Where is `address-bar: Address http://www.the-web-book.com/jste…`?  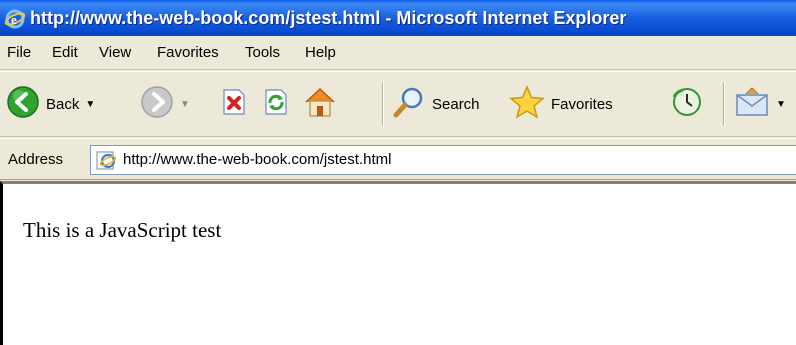 address-bar: Address http://www.the-web-book.com/jste… is located at coordinates (398, 159).